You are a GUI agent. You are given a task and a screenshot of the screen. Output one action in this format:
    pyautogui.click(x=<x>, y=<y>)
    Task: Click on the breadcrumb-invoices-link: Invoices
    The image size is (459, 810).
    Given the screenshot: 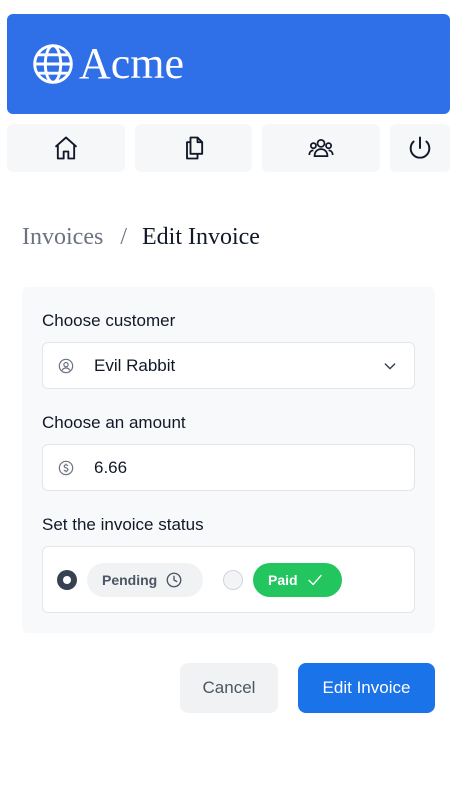 What is the action you would take?
    pyautogui.click(x=62, y=237)
    